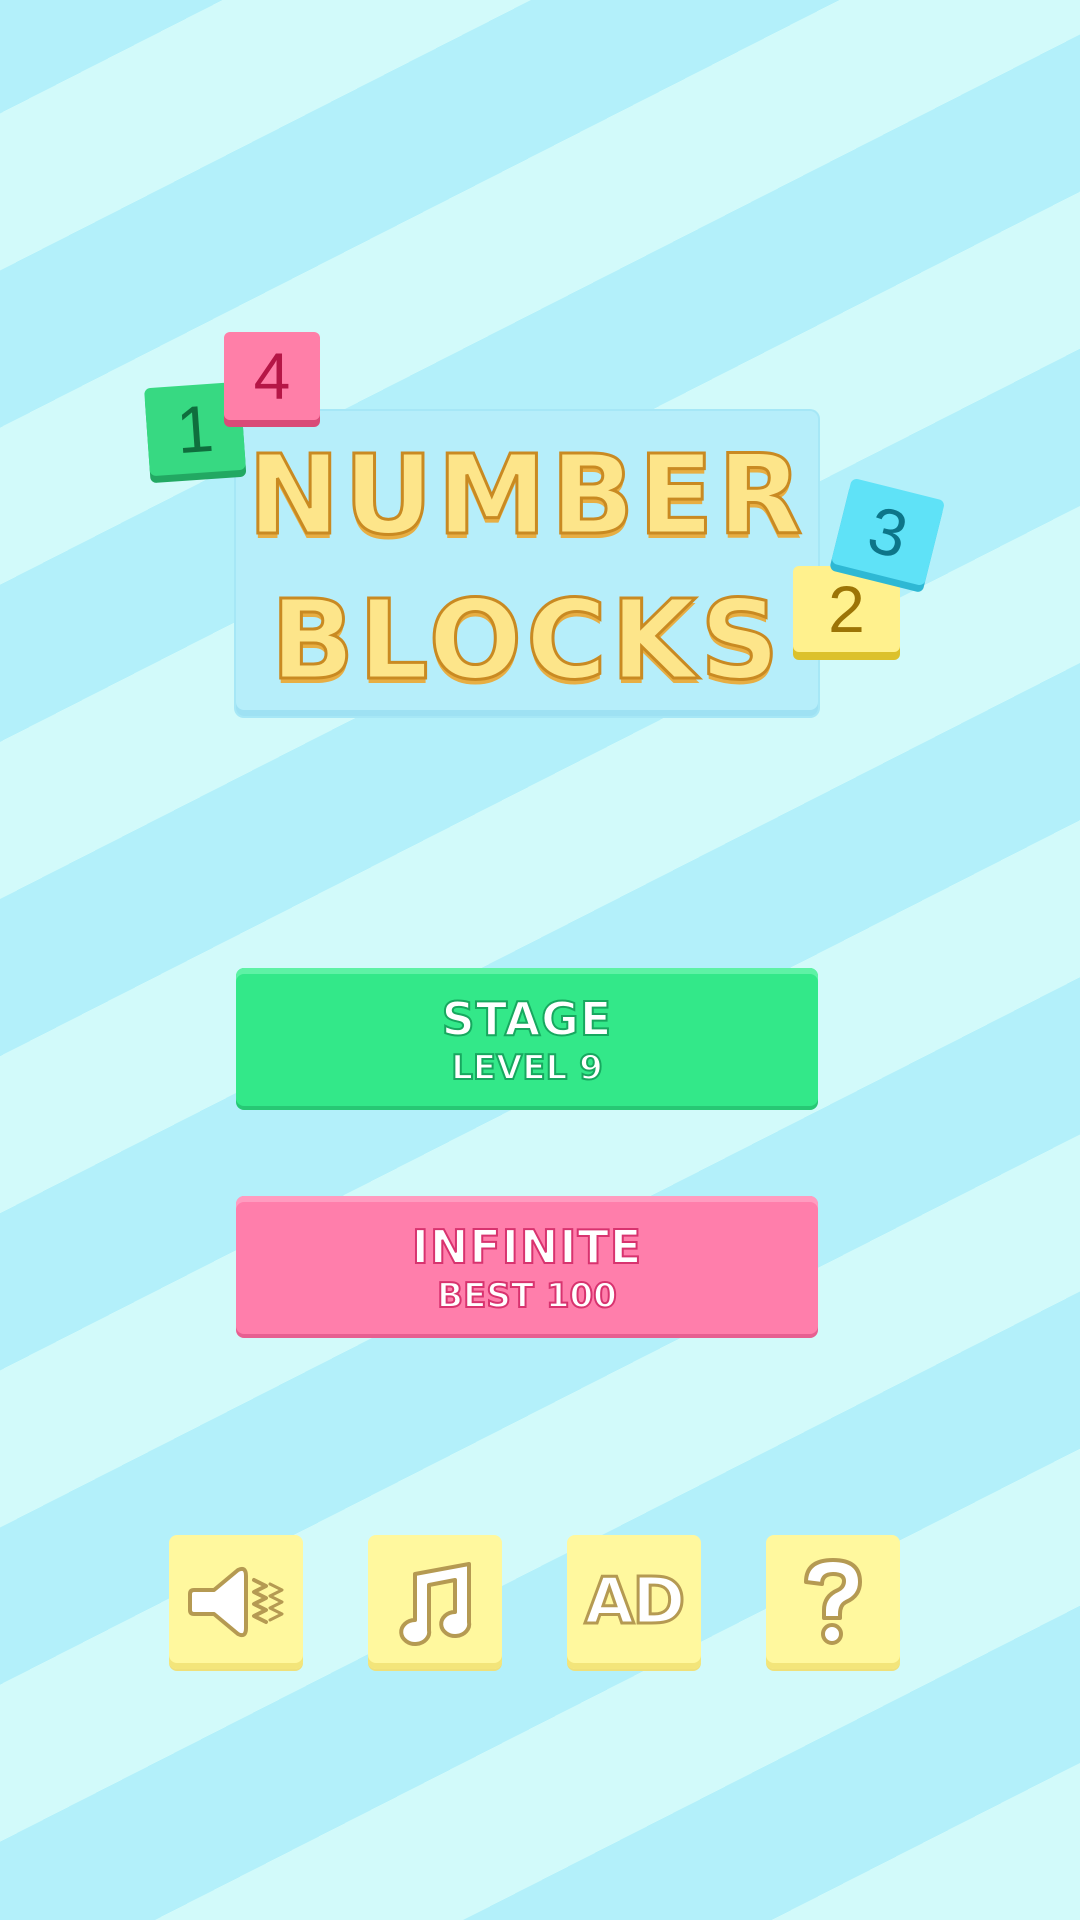 This screenshot has height=1920, width=1080. I want to click on sound-button, so click(236, 1602).